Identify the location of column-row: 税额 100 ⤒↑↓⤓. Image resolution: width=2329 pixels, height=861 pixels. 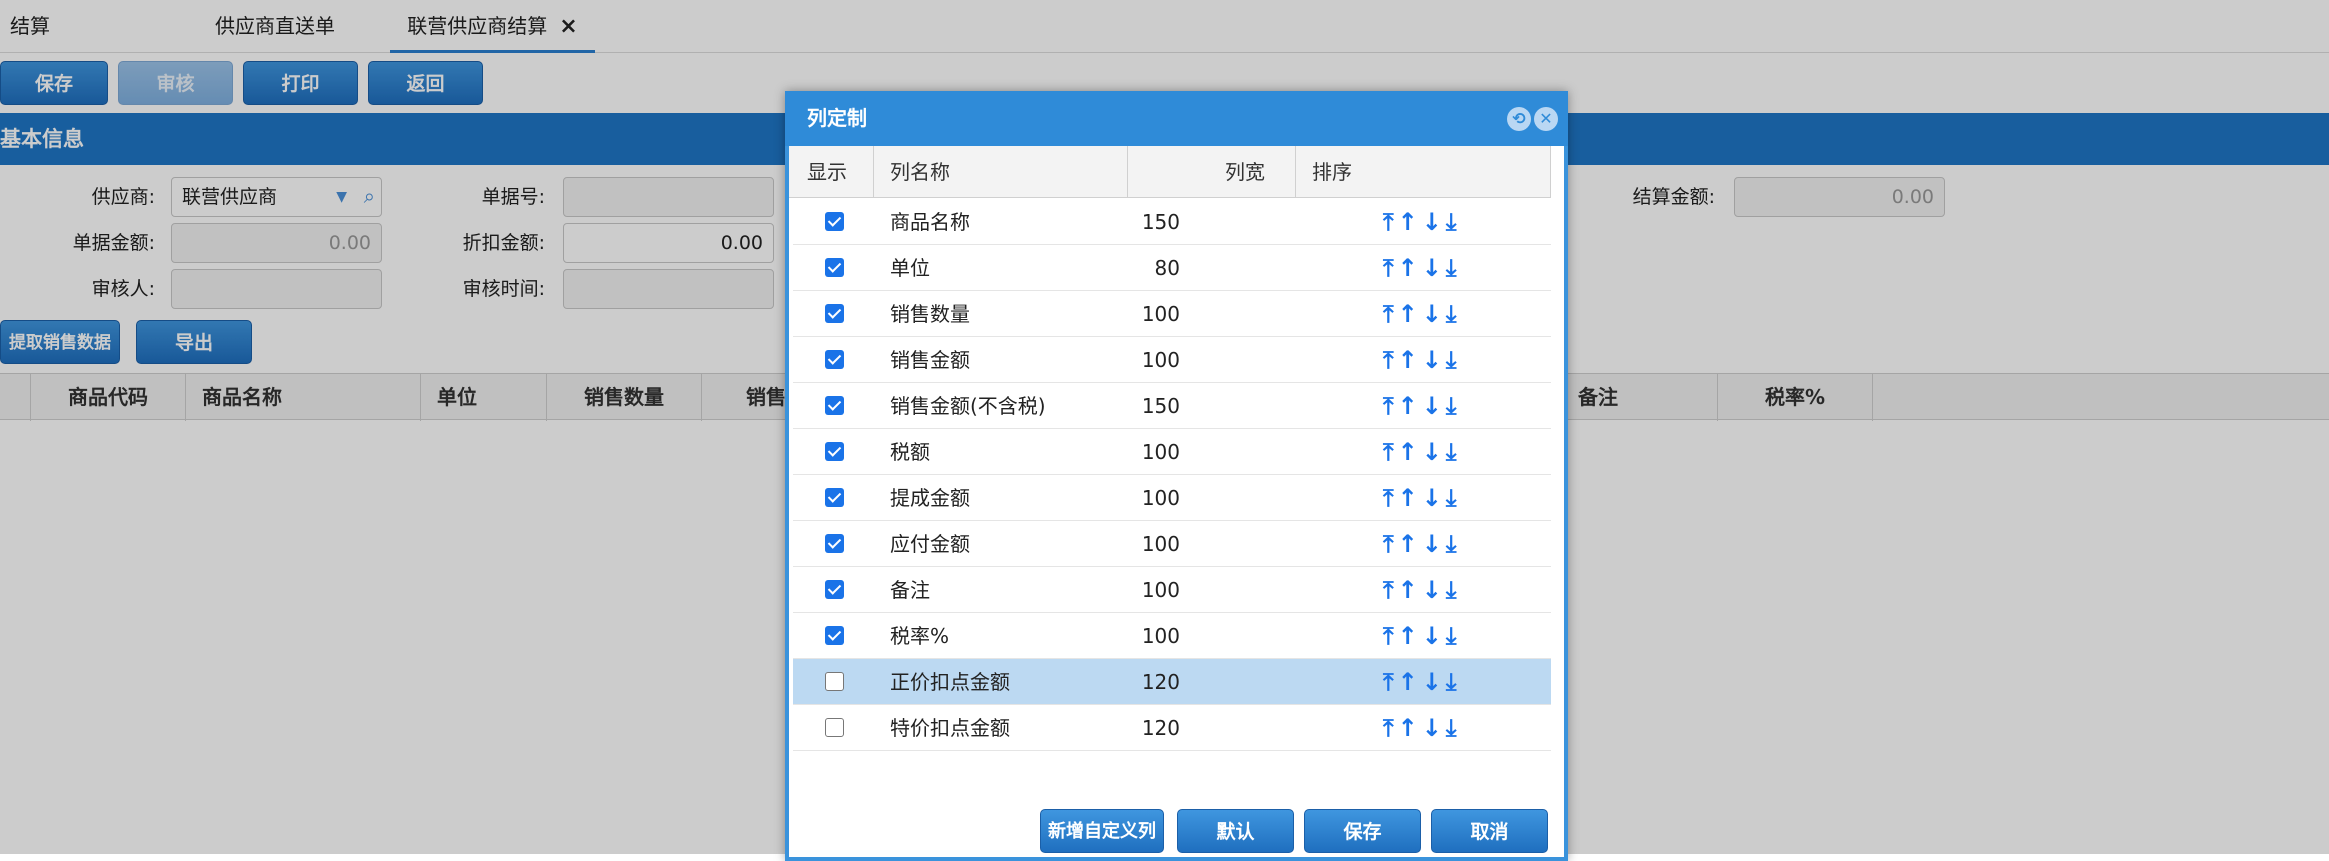
(1172, 452).